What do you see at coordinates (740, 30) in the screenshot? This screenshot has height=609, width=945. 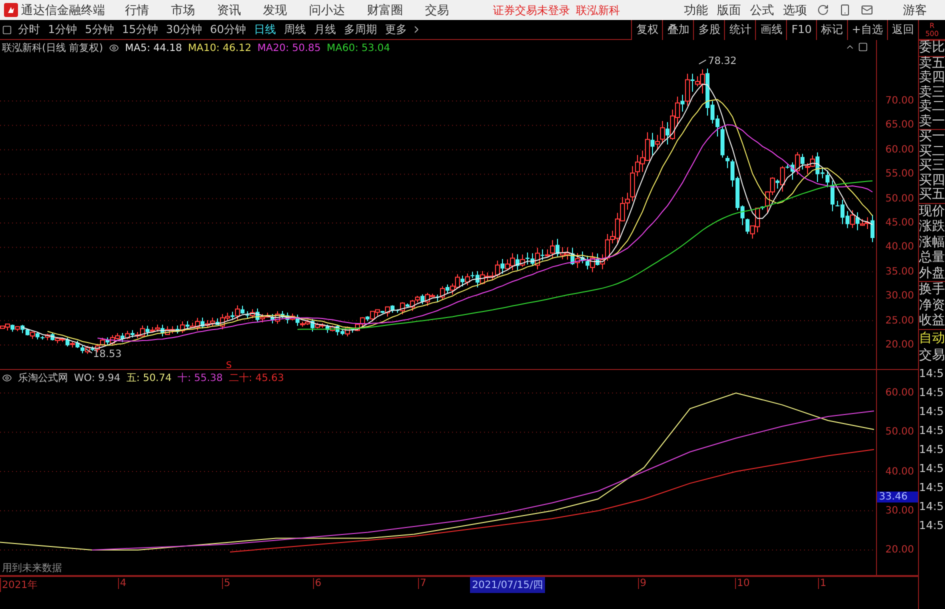 I see `toolbar-button: 统计` at bounding box center [740, 30].